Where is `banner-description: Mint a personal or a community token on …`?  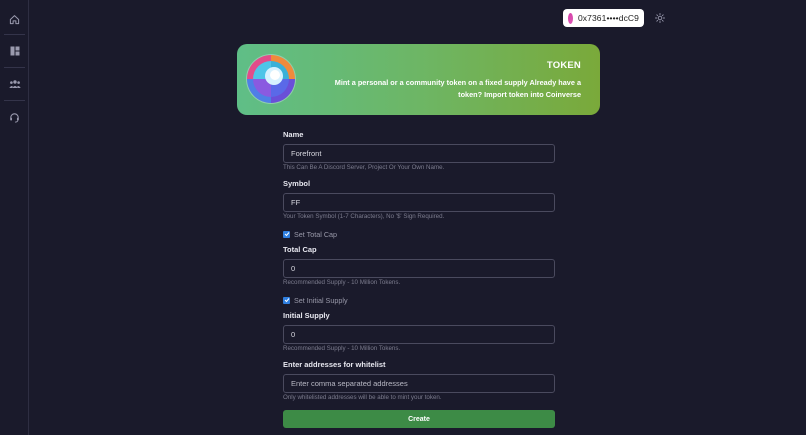 banner-description: Mint a personal or a community token on … is located at coordinates (457, 88).